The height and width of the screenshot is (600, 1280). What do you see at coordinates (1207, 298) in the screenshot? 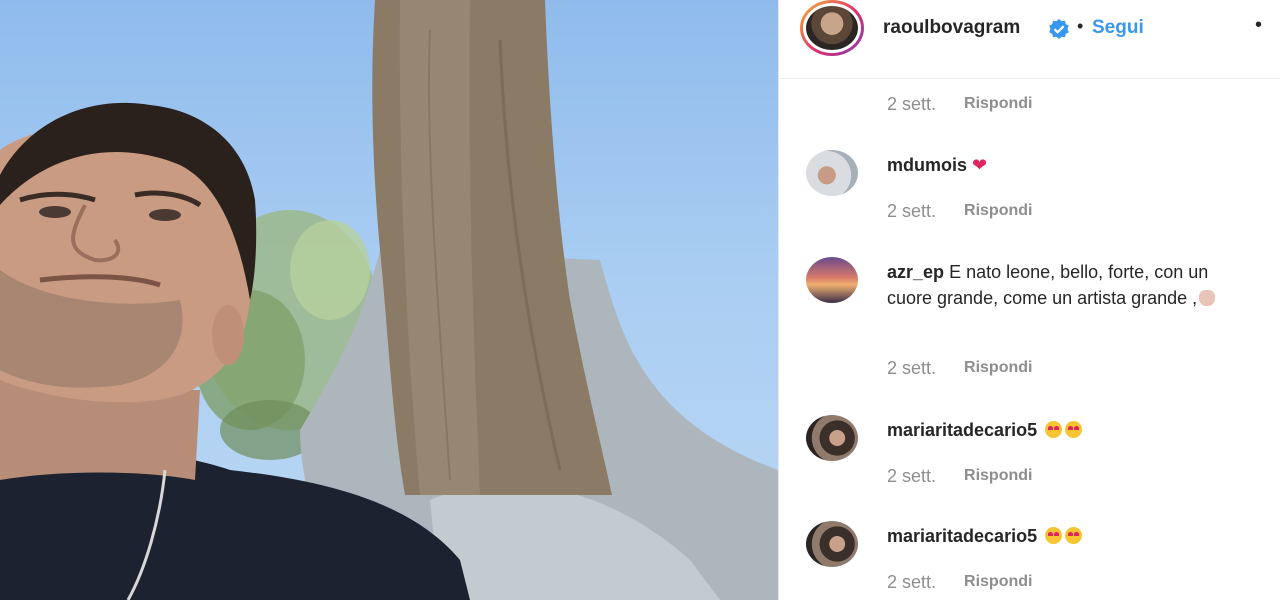
I see `clapping-hands-icon` at bounding box center [1207, 298].